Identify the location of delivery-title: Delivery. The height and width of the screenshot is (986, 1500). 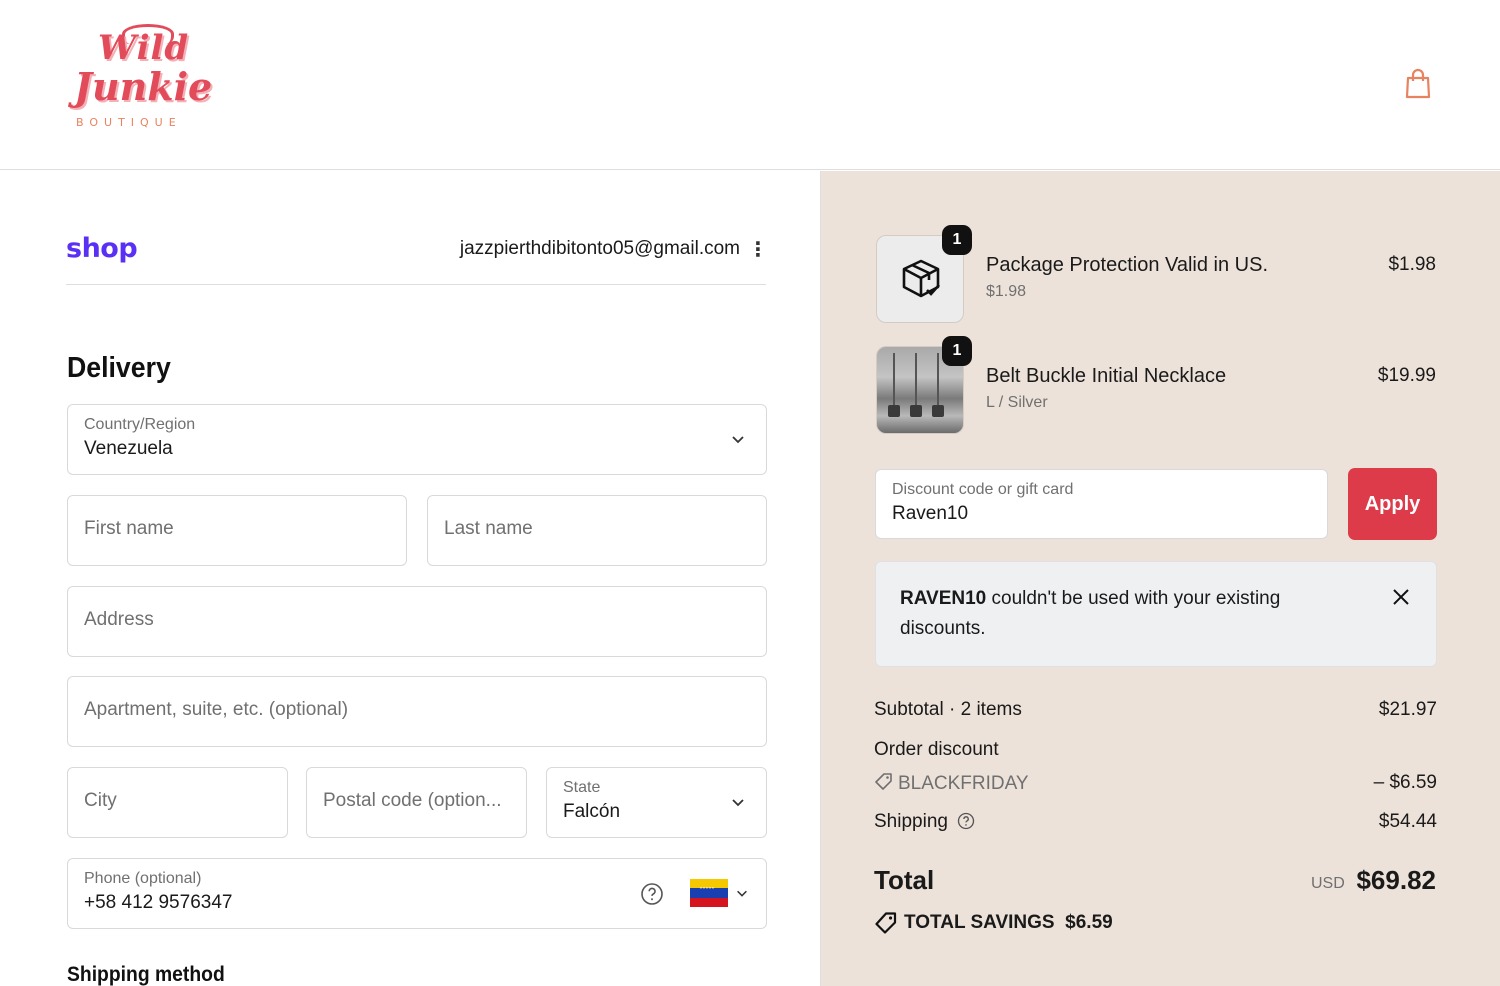
(119, 368).